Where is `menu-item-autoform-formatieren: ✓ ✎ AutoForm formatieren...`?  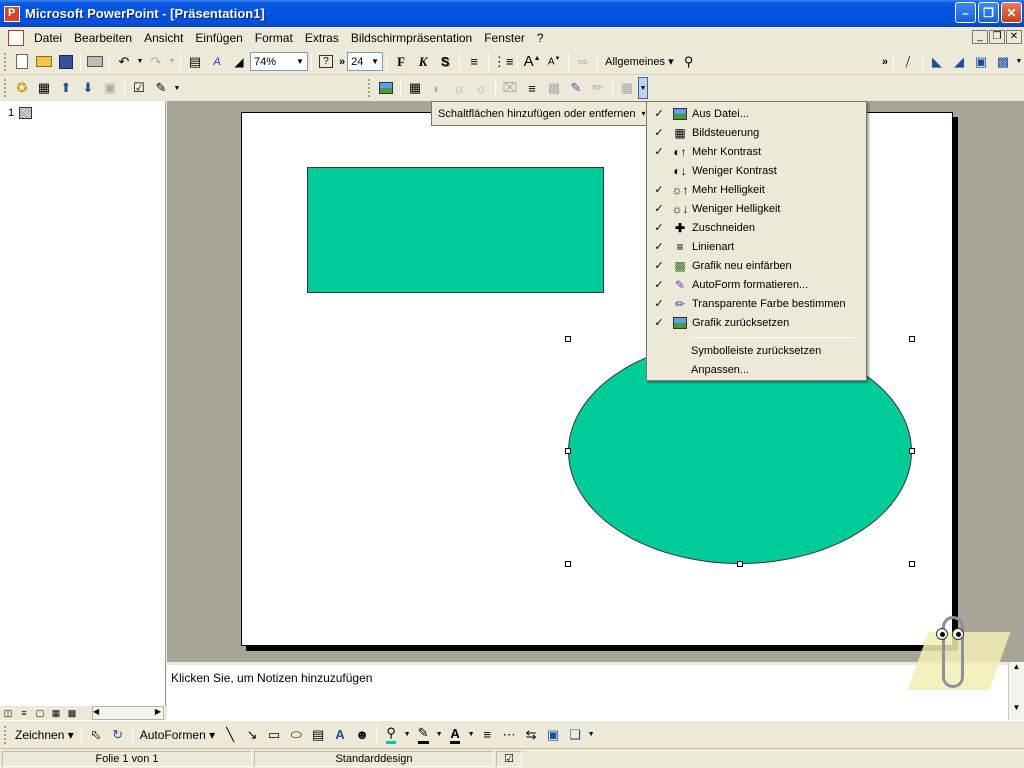
menu-item-autoform-formatieren: ✓ ✎ AutoForm formatieren... is located at coordinates (757, 284).